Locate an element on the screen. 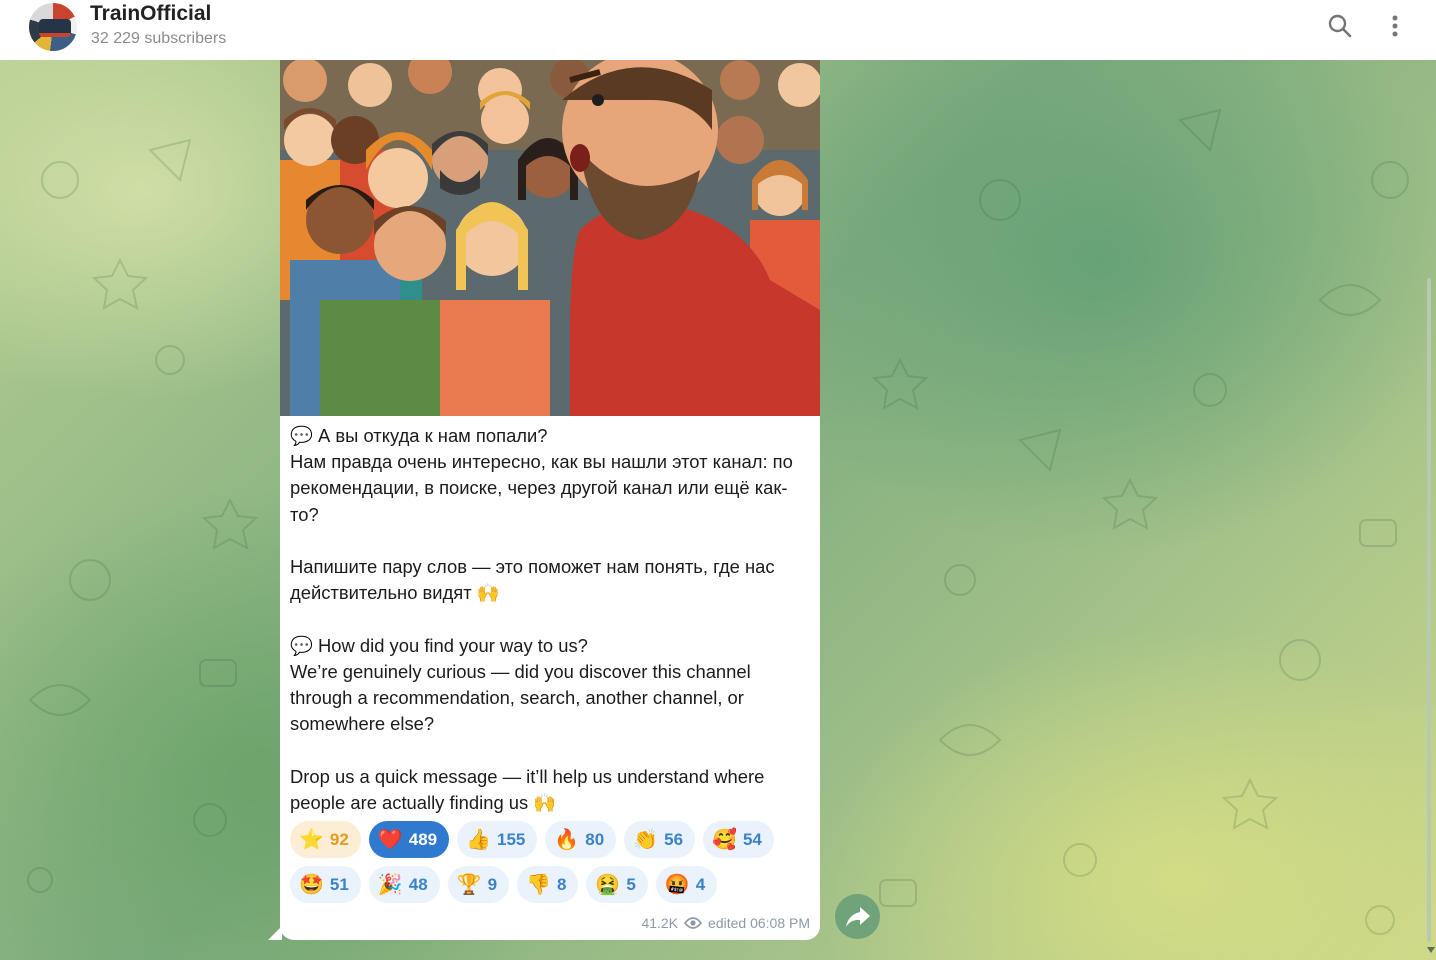 The width and height of the screenshot is (1436, 960). crowd-illustration is located at coordinates (550, 238).